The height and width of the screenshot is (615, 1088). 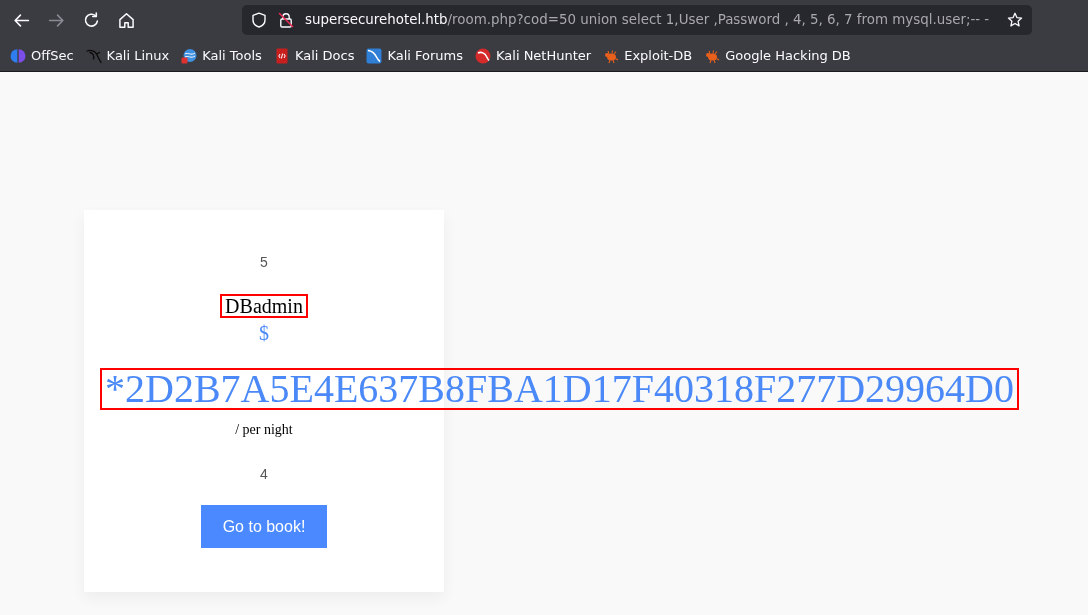 I want to click on globe-badge-icon, so click(x=189, y=55).